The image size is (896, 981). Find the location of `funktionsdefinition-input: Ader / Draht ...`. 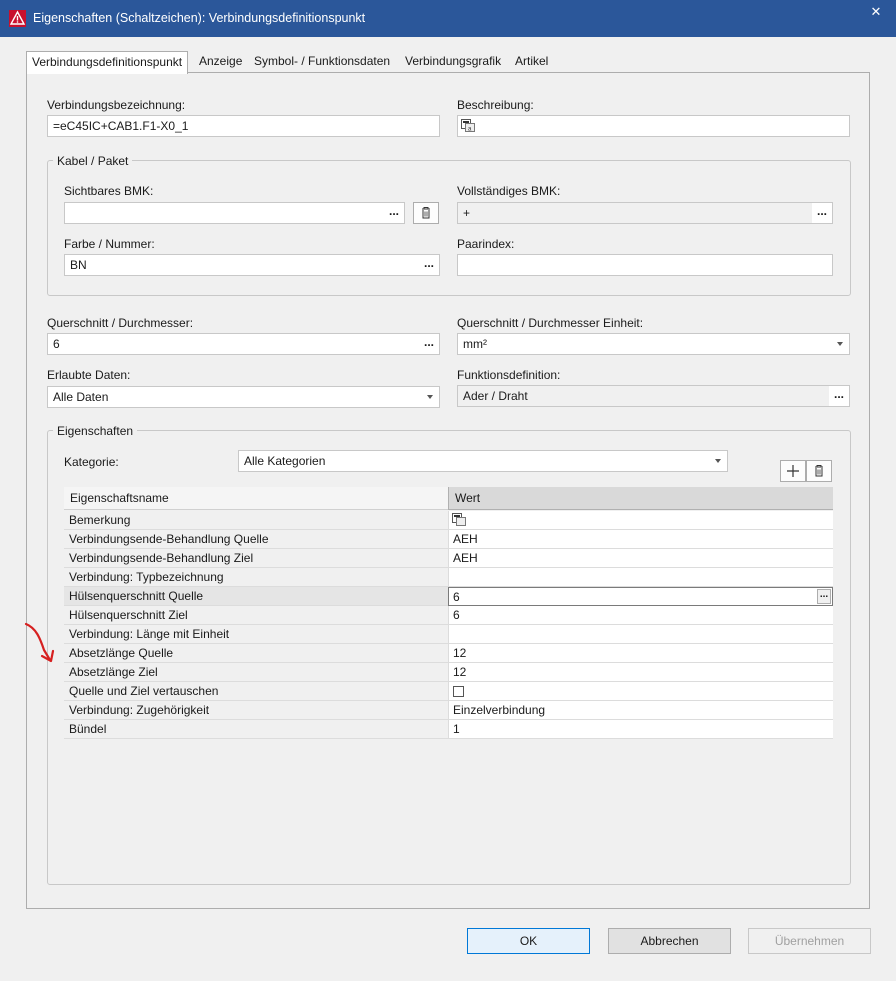

funktionsdefinition-input: Ader / Draht ... is located at coordinates (653, 396).